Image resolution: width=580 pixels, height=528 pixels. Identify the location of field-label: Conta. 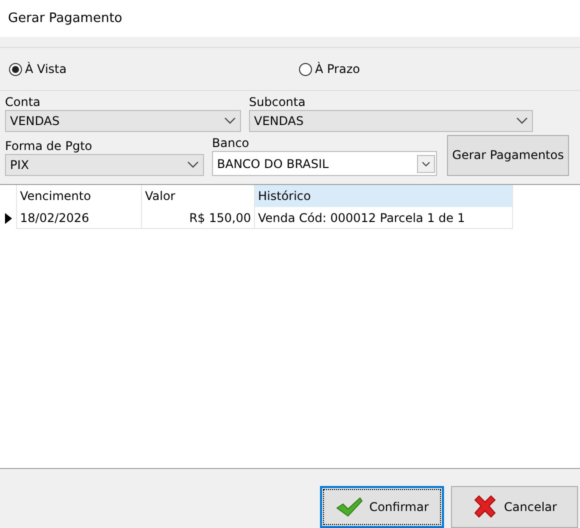
(23, 102).